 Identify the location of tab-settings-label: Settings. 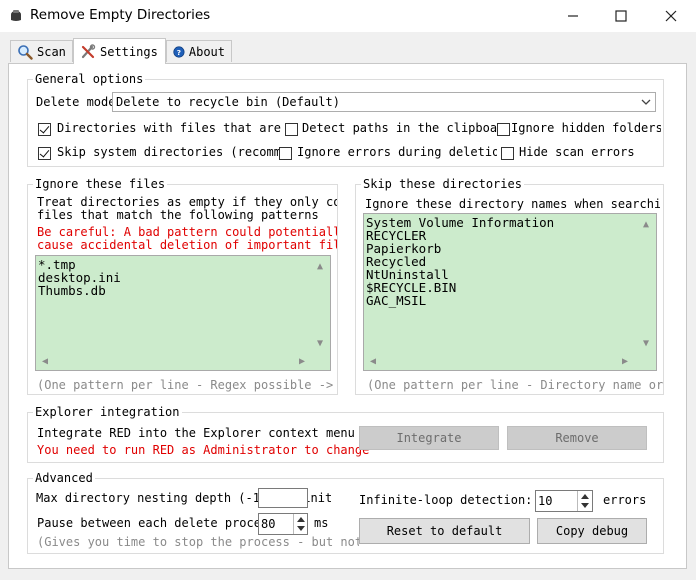
(129, 51).